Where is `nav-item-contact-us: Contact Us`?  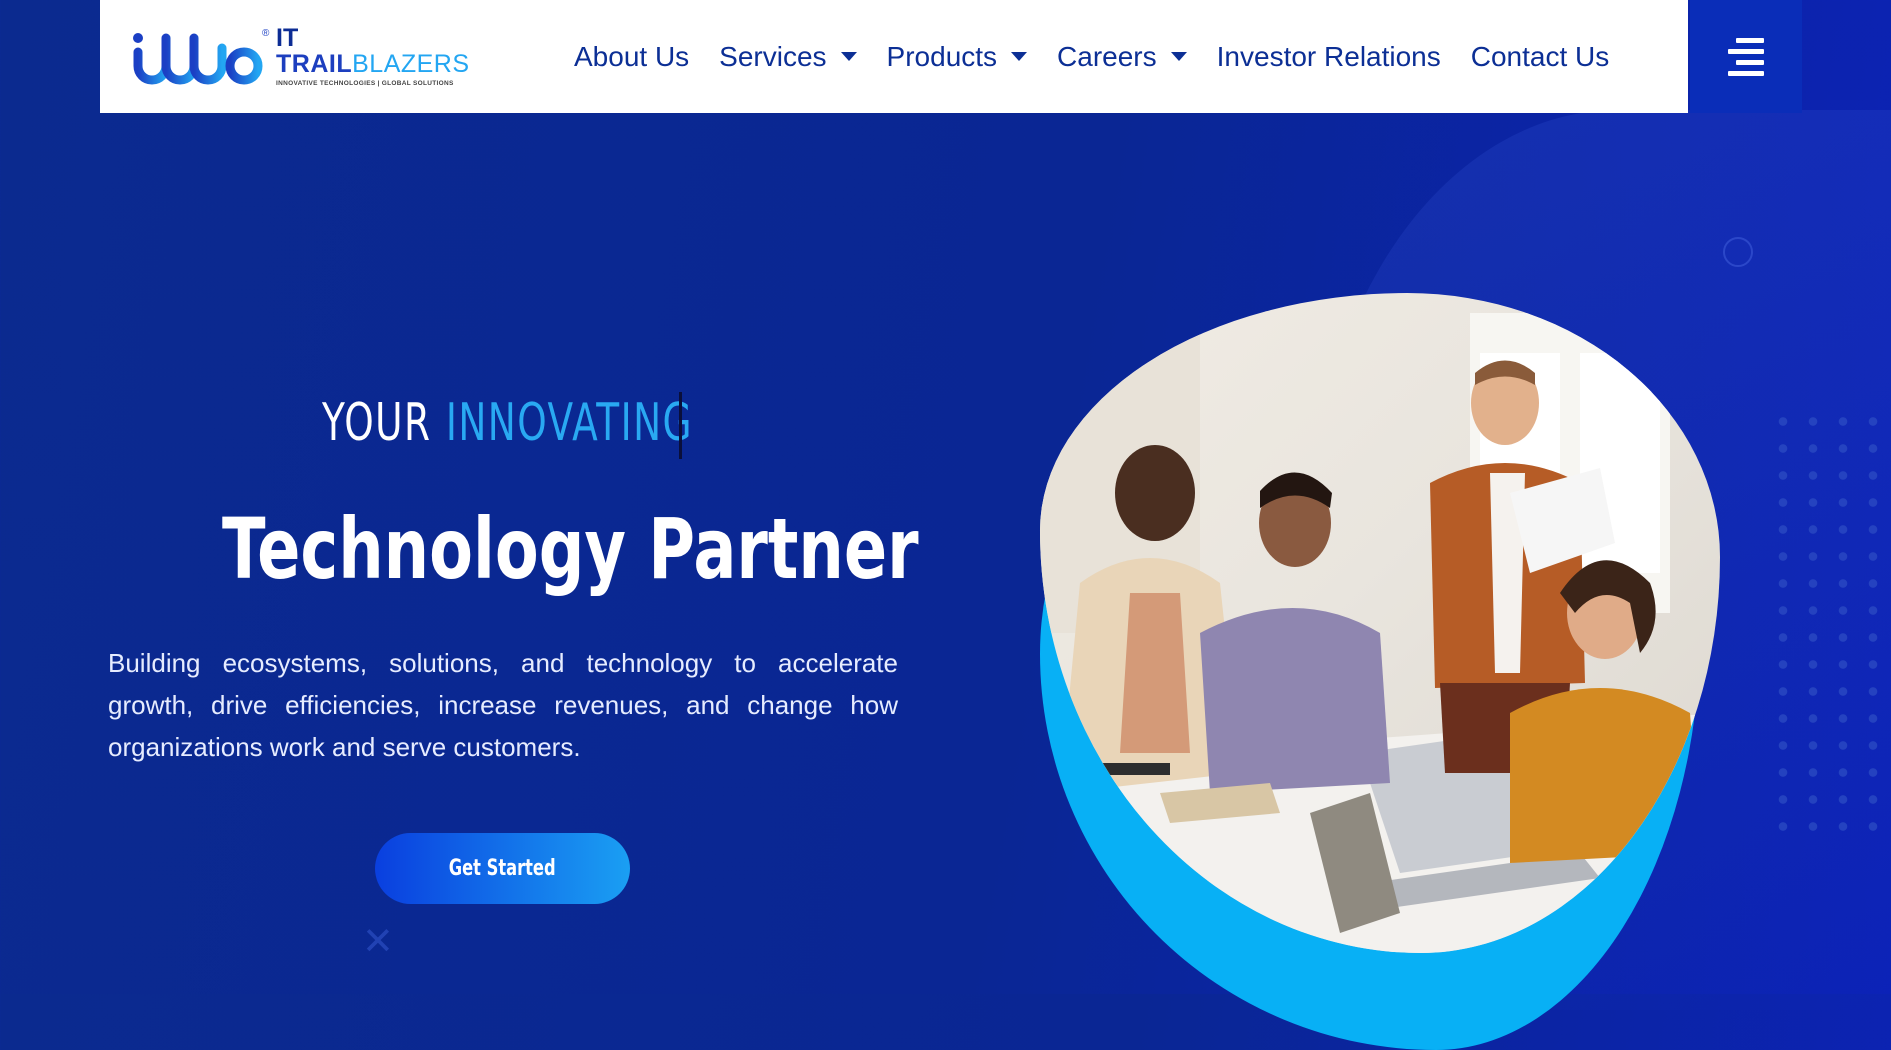
nav-item-contact-us: Contact Us is located at coordinates (1540, 57).